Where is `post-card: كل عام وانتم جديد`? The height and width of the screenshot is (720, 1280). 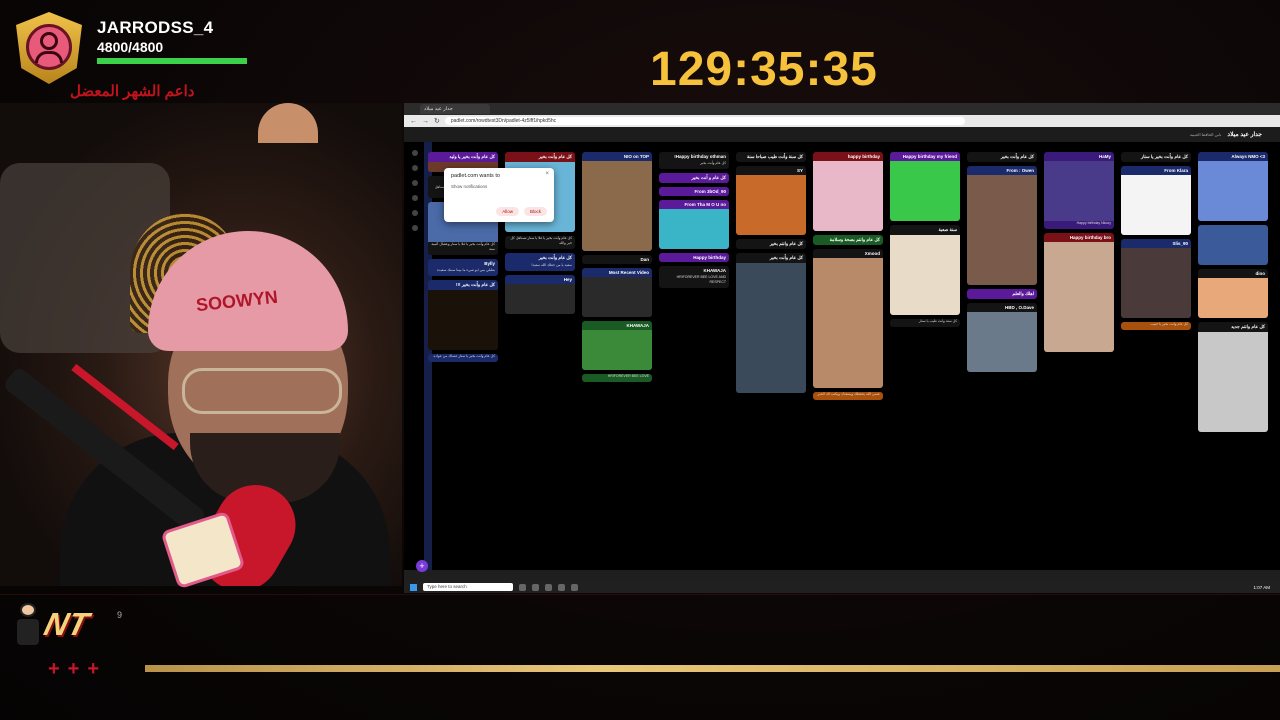
post-card: كل عام وانتم جديد is located at coordinates (1233, 377).